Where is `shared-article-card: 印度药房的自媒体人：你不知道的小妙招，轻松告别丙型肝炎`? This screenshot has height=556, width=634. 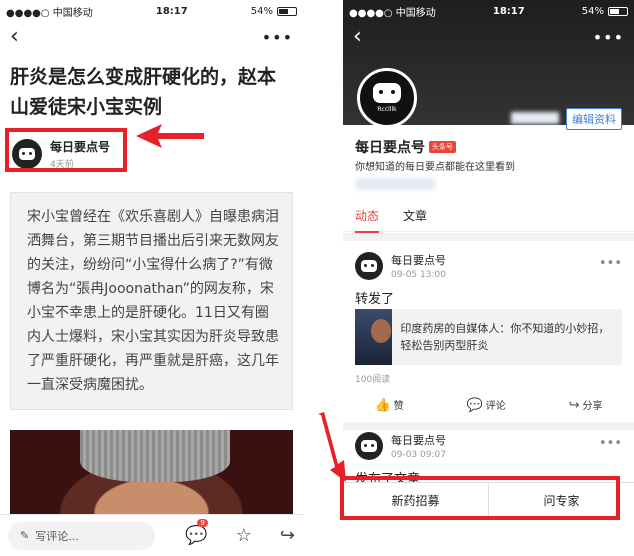
shared-article-card: 印度药房的自媒体人：你不知道的小妙招，轻松告别丙型肝炎 is located at coordinates (488, 337).